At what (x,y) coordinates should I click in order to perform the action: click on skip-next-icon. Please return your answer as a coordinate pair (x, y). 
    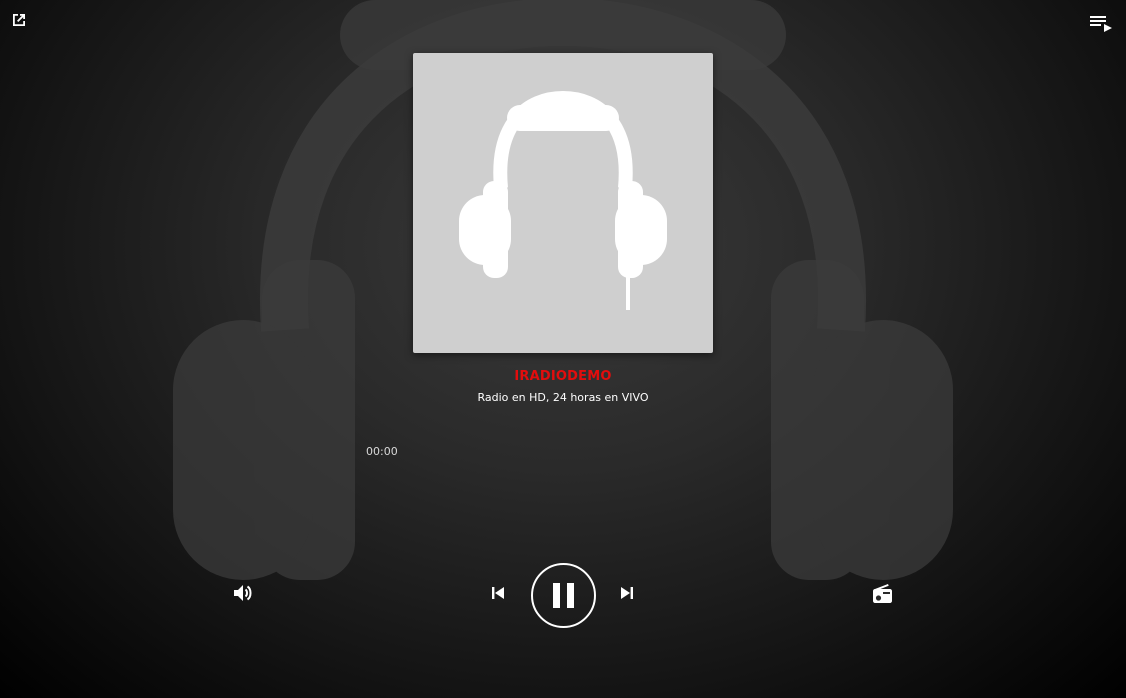
    Looking at the image, I should click on (627, 593).